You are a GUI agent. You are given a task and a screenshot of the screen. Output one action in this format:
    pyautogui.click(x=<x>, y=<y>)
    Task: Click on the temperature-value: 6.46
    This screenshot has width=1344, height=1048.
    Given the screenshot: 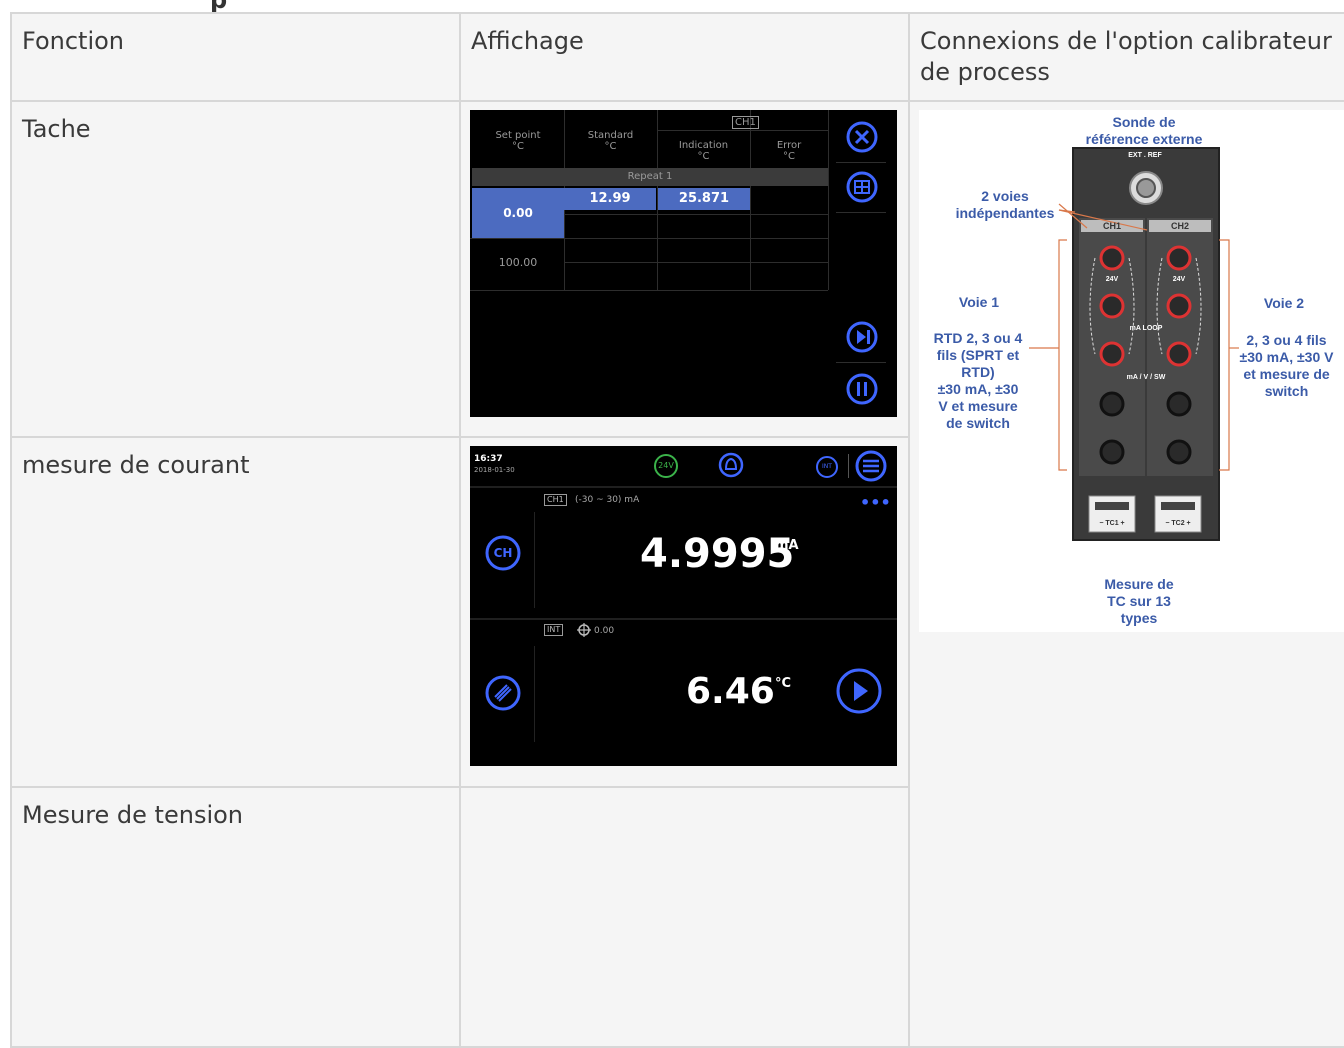 What is the action you would take?
    pyautogui.click(x=730, y=691)
    